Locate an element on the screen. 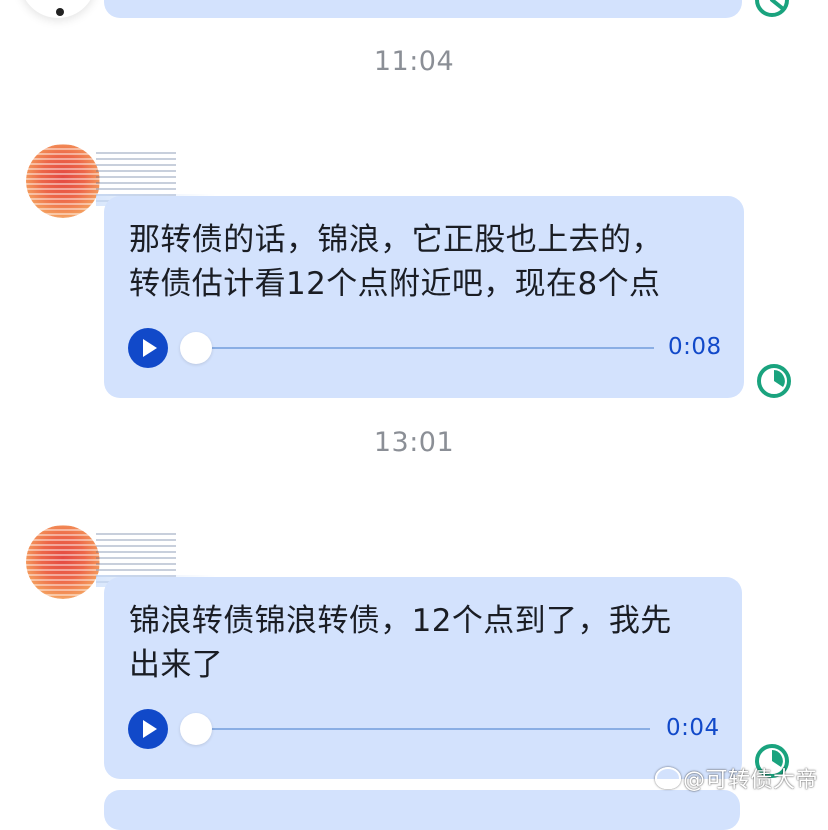  transcript-line: 锦浪转债锦浪转债，12个点到了，我先 is located at coordinates (400, 621).